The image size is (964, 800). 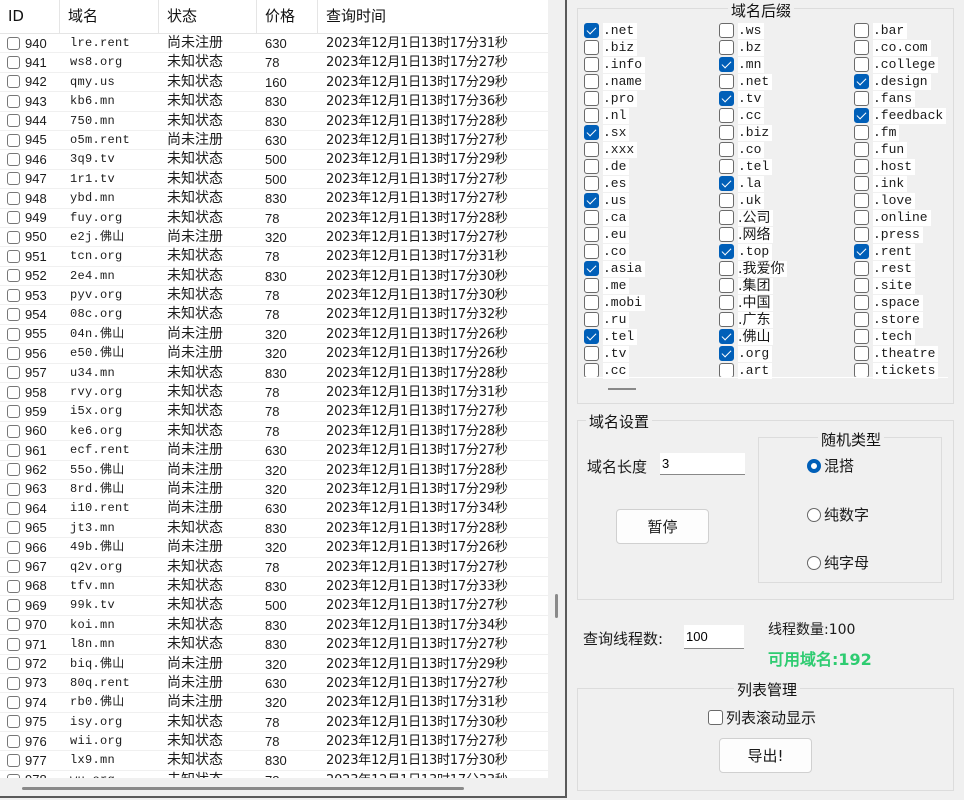 I want to click on suffix-checkbox: .fm, so click(x=901, y=132).